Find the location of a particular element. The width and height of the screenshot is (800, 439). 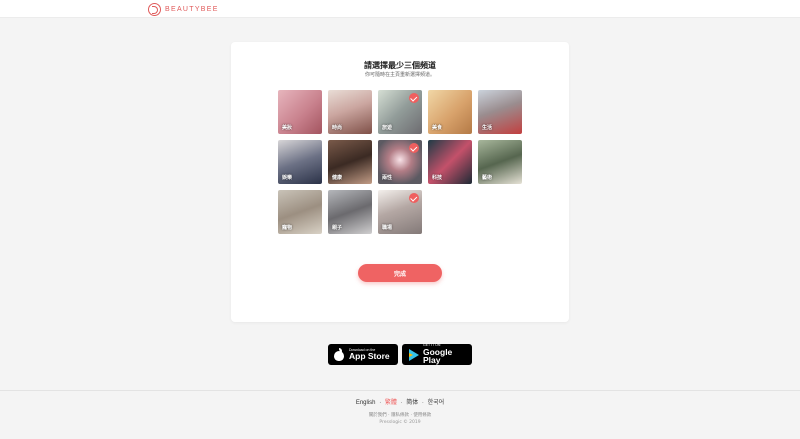

channel-tile: 旅遊 is located at coordinates (400, 112).